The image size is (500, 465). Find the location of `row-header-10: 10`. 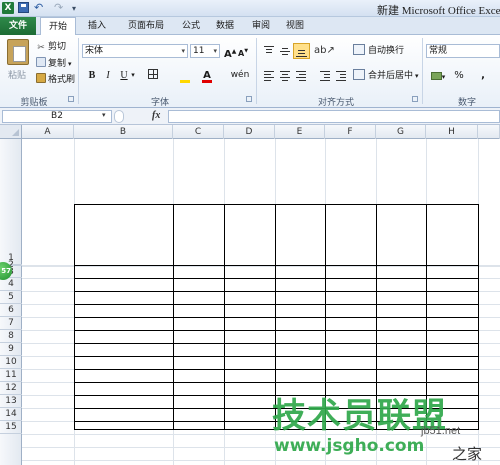

row-header-10: 10 is located at coordinates (11, 362).